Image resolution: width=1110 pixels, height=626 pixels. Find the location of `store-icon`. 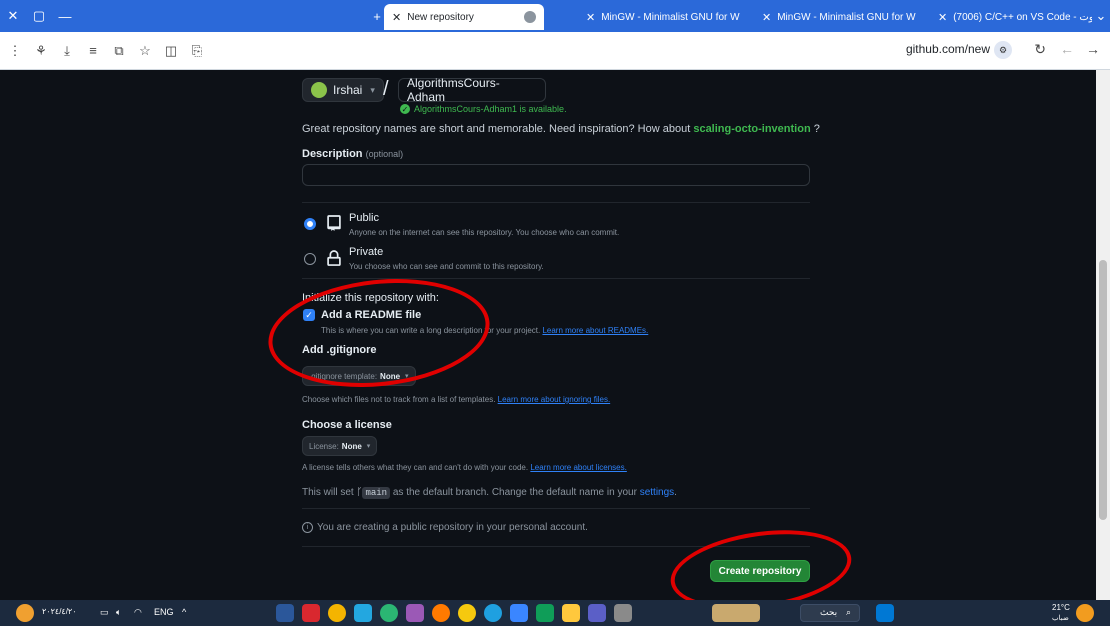

store-icon is located at coordinates (545, 613).